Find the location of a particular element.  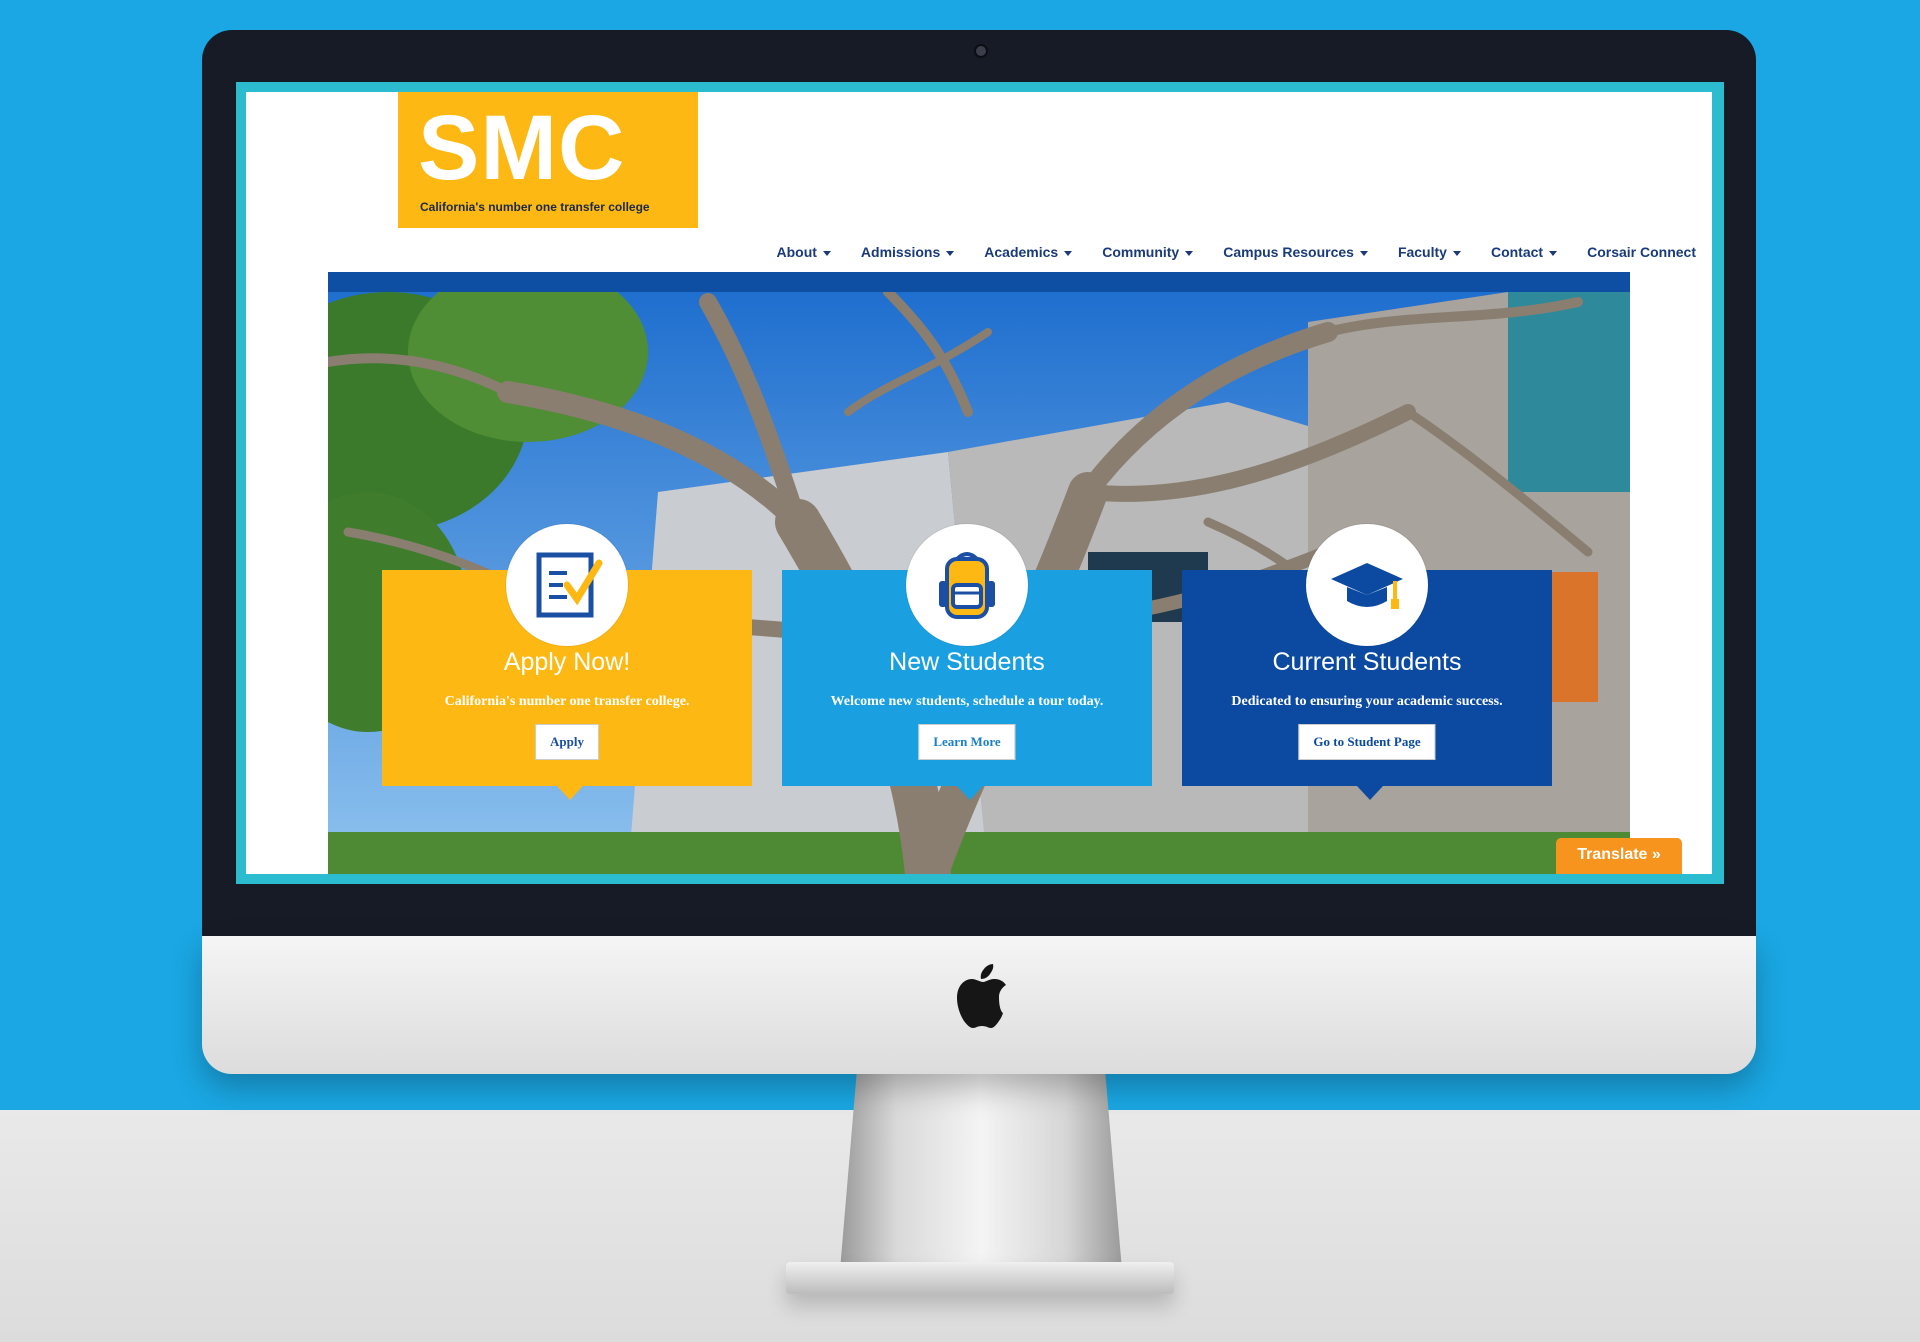

card-title: Apply Now! is located at coordinates (567, 662).